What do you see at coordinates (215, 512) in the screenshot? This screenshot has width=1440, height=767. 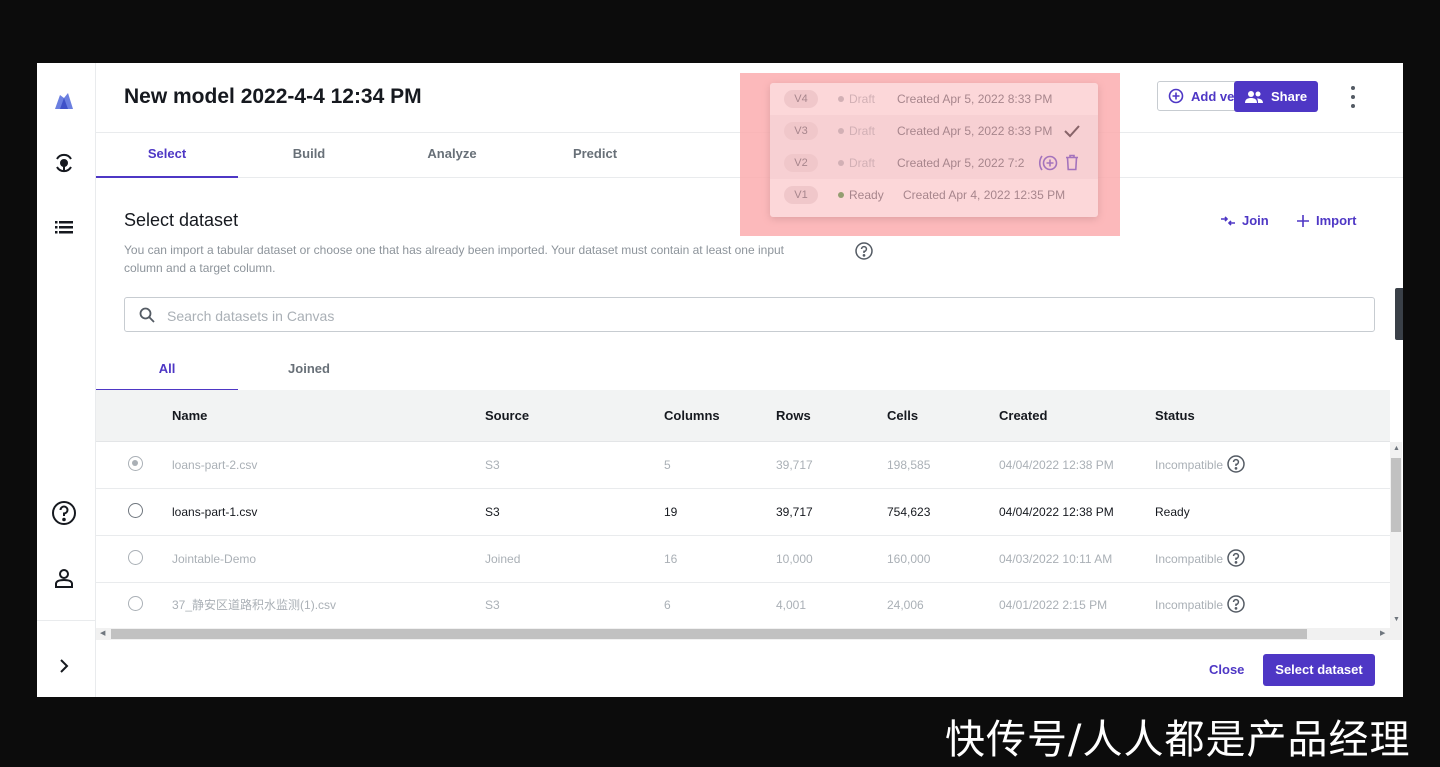 I see `dataset-name: loans-part-1.csv` at bounding box center [215, 512].